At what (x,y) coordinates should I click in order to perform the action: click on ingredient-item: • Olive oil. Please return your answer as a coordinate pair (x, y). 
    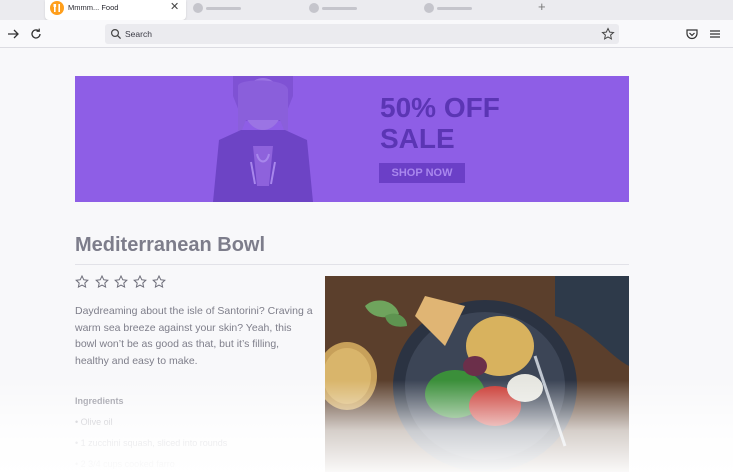
    Looking at the image, I should click on (94, 422).